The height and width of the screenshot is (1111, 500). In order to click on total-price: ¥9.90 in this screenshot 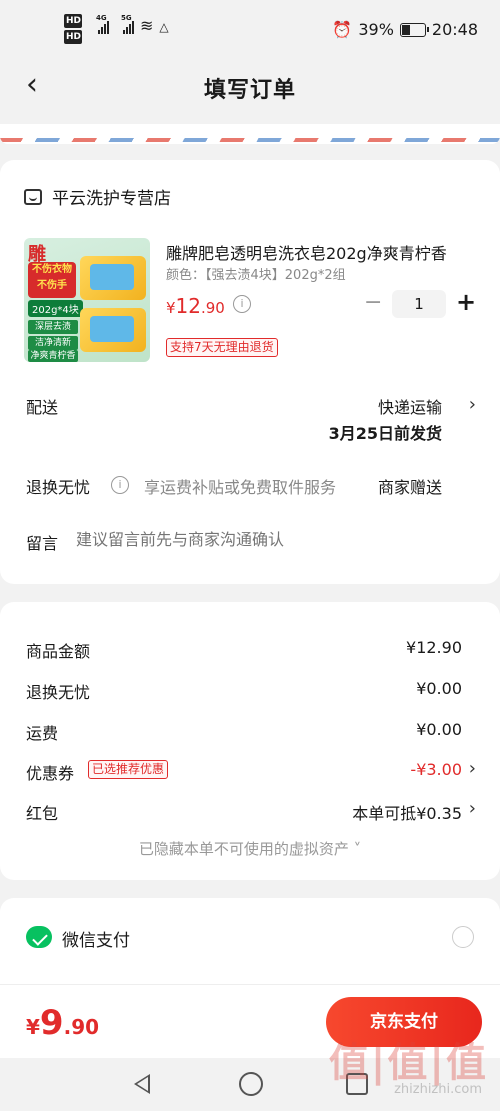, I will do `click(62, 1023)`.